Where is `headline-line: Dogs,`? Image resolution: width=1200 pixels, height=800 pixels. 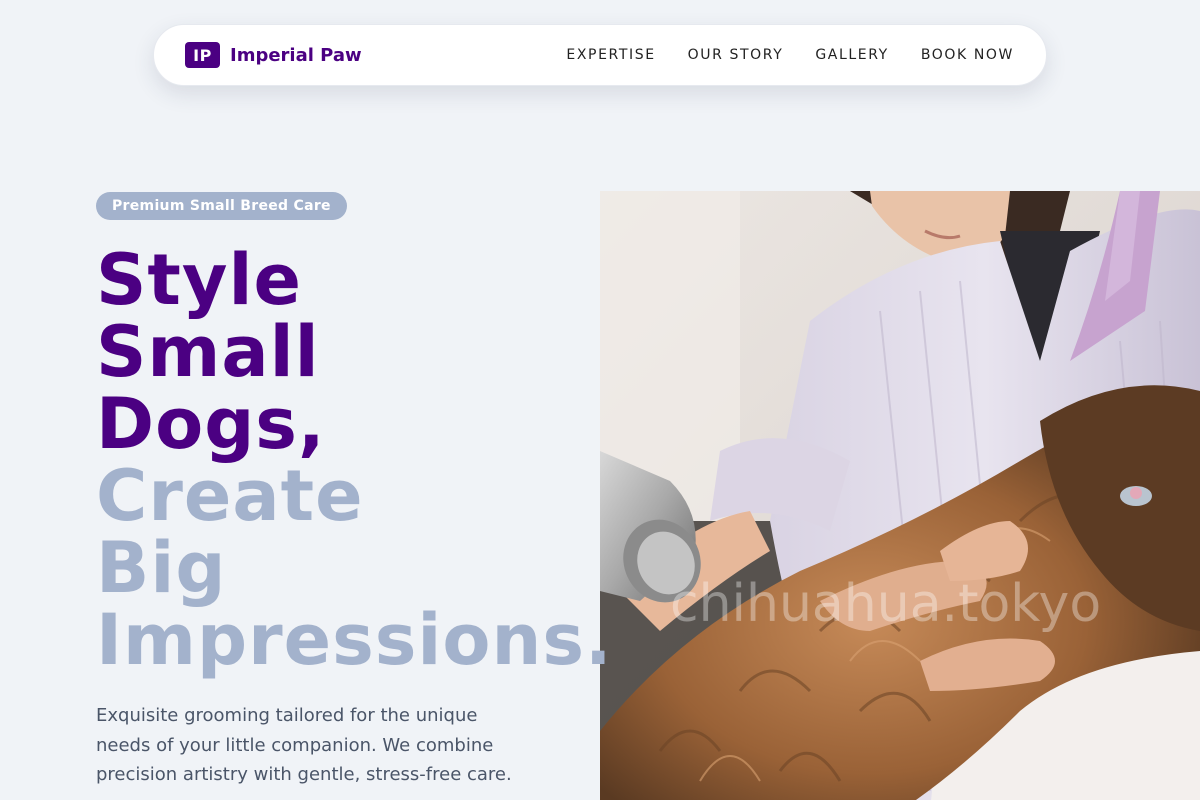 headline-line: Dogs, is located at coordinates (211, 424).